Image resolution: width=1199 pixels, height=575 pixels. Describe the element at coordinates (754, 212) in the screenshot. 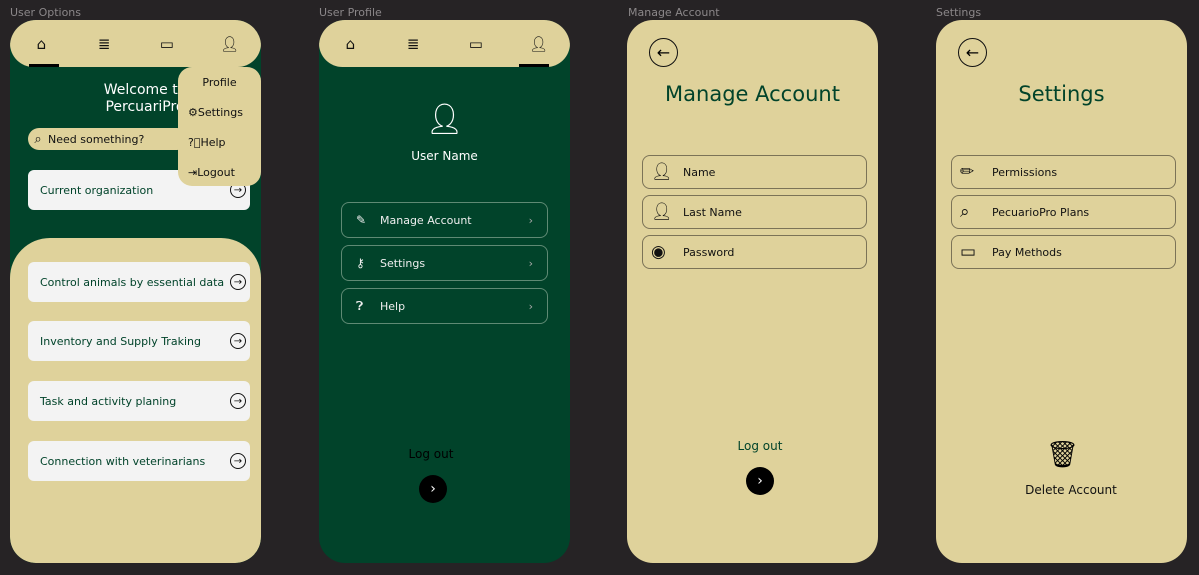

I see `last-name-field: 👤︎ Last Name` at that location.